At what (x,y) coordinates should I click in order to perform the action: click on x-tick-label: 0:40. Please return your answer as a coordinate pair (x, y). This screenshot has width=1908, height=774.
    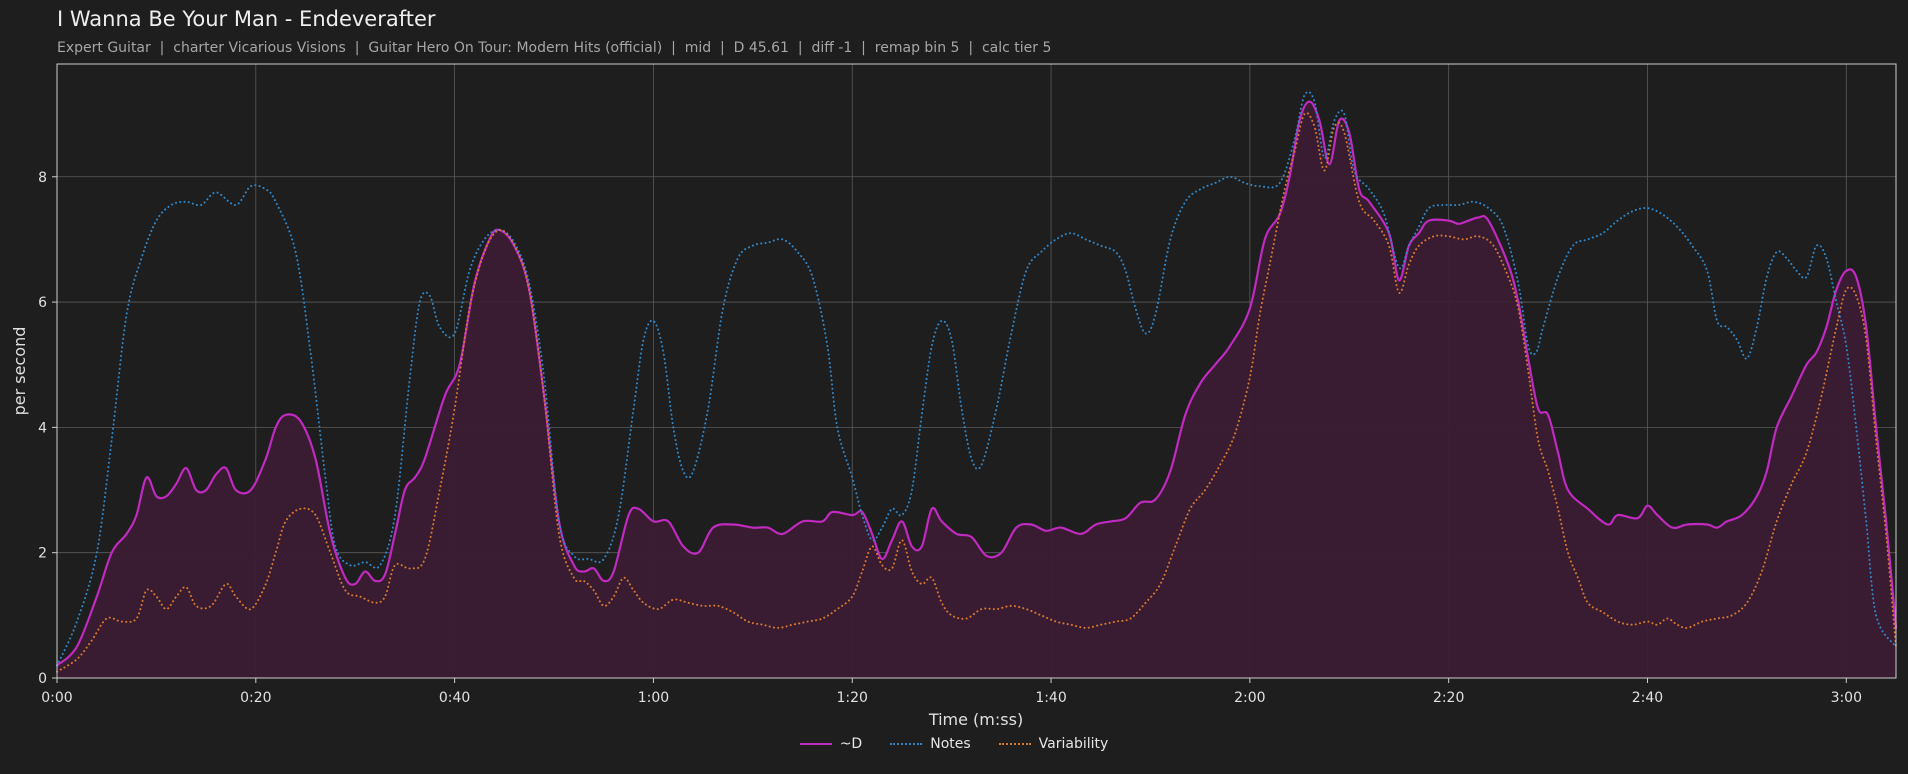
    Looking at the image, I should click on (454, 698).